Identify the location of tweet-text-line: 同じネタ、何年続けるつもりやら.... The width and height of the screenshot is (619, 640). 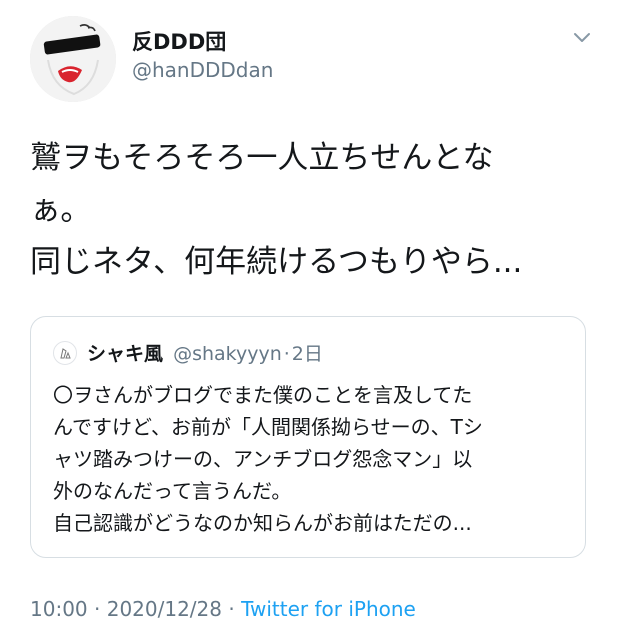
(276, 262).